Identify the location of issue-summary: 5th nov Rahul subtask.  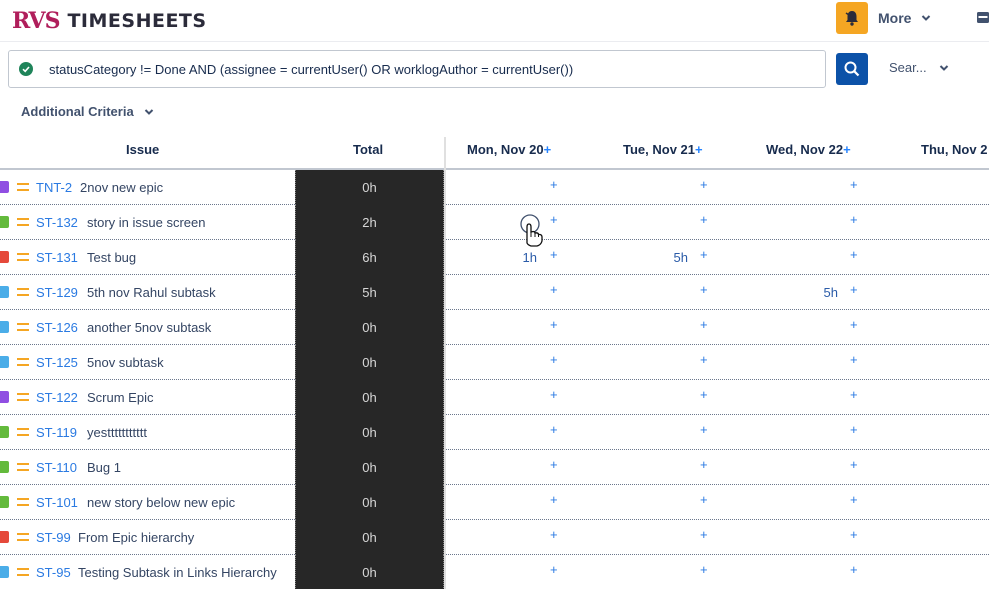
(151, 292).